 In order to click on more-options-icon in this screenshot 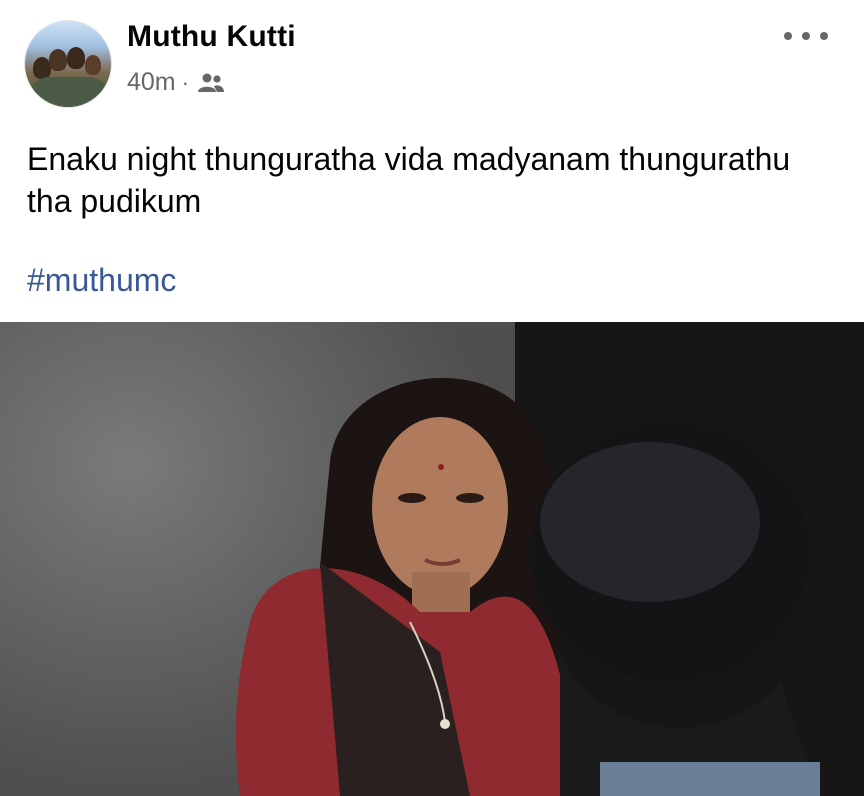, I will do `click(806, 36)`.